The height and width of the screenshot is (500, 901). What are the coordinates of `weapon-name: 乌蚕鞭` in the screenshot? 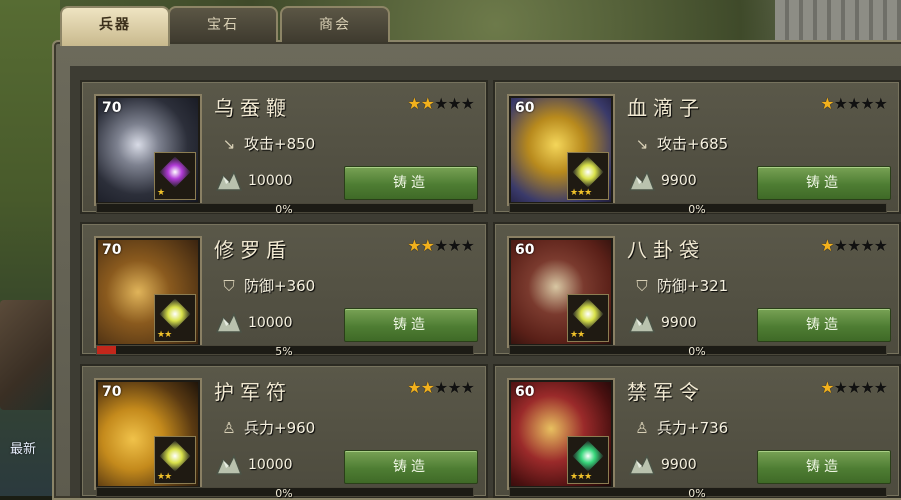 It's located at (253, 108).